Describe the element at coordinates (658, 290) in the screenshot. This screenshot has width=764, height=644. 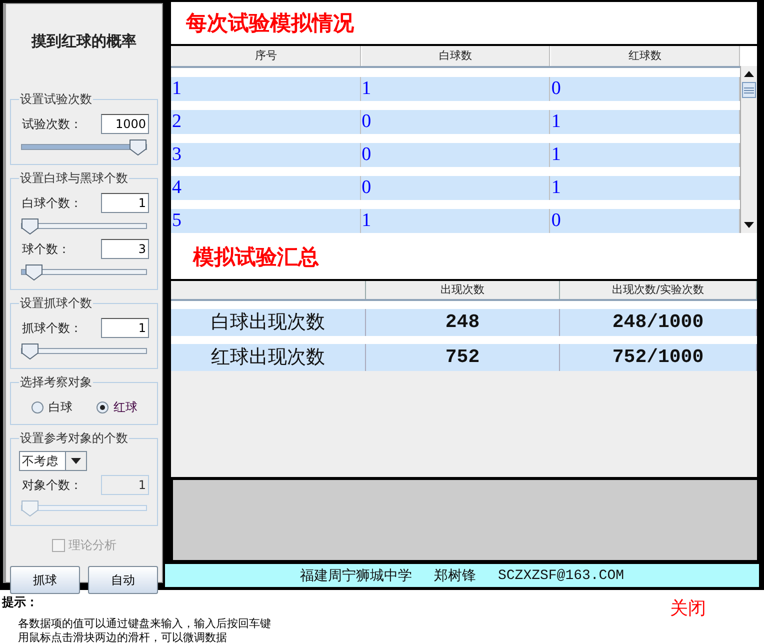
I see `column-header: 出现次数/实验次数` at that location.